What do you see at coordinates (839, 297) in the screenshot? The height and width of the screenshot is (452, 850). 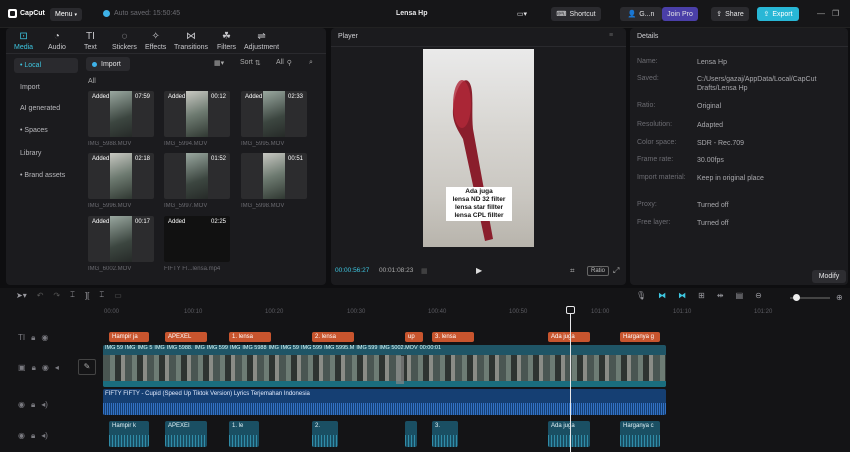 I see `zoom-in-icon: ⊕` at bounding box center [839, 297].